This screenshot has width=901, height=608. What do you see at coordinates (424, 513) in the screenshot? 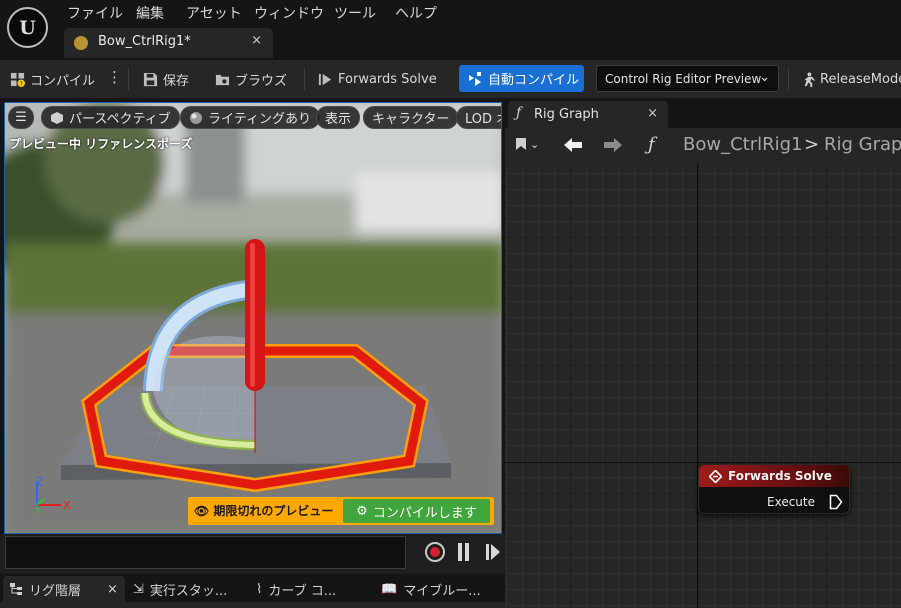
I see `compile-now-label: コンパイルします` at bounding box center [424, 513].